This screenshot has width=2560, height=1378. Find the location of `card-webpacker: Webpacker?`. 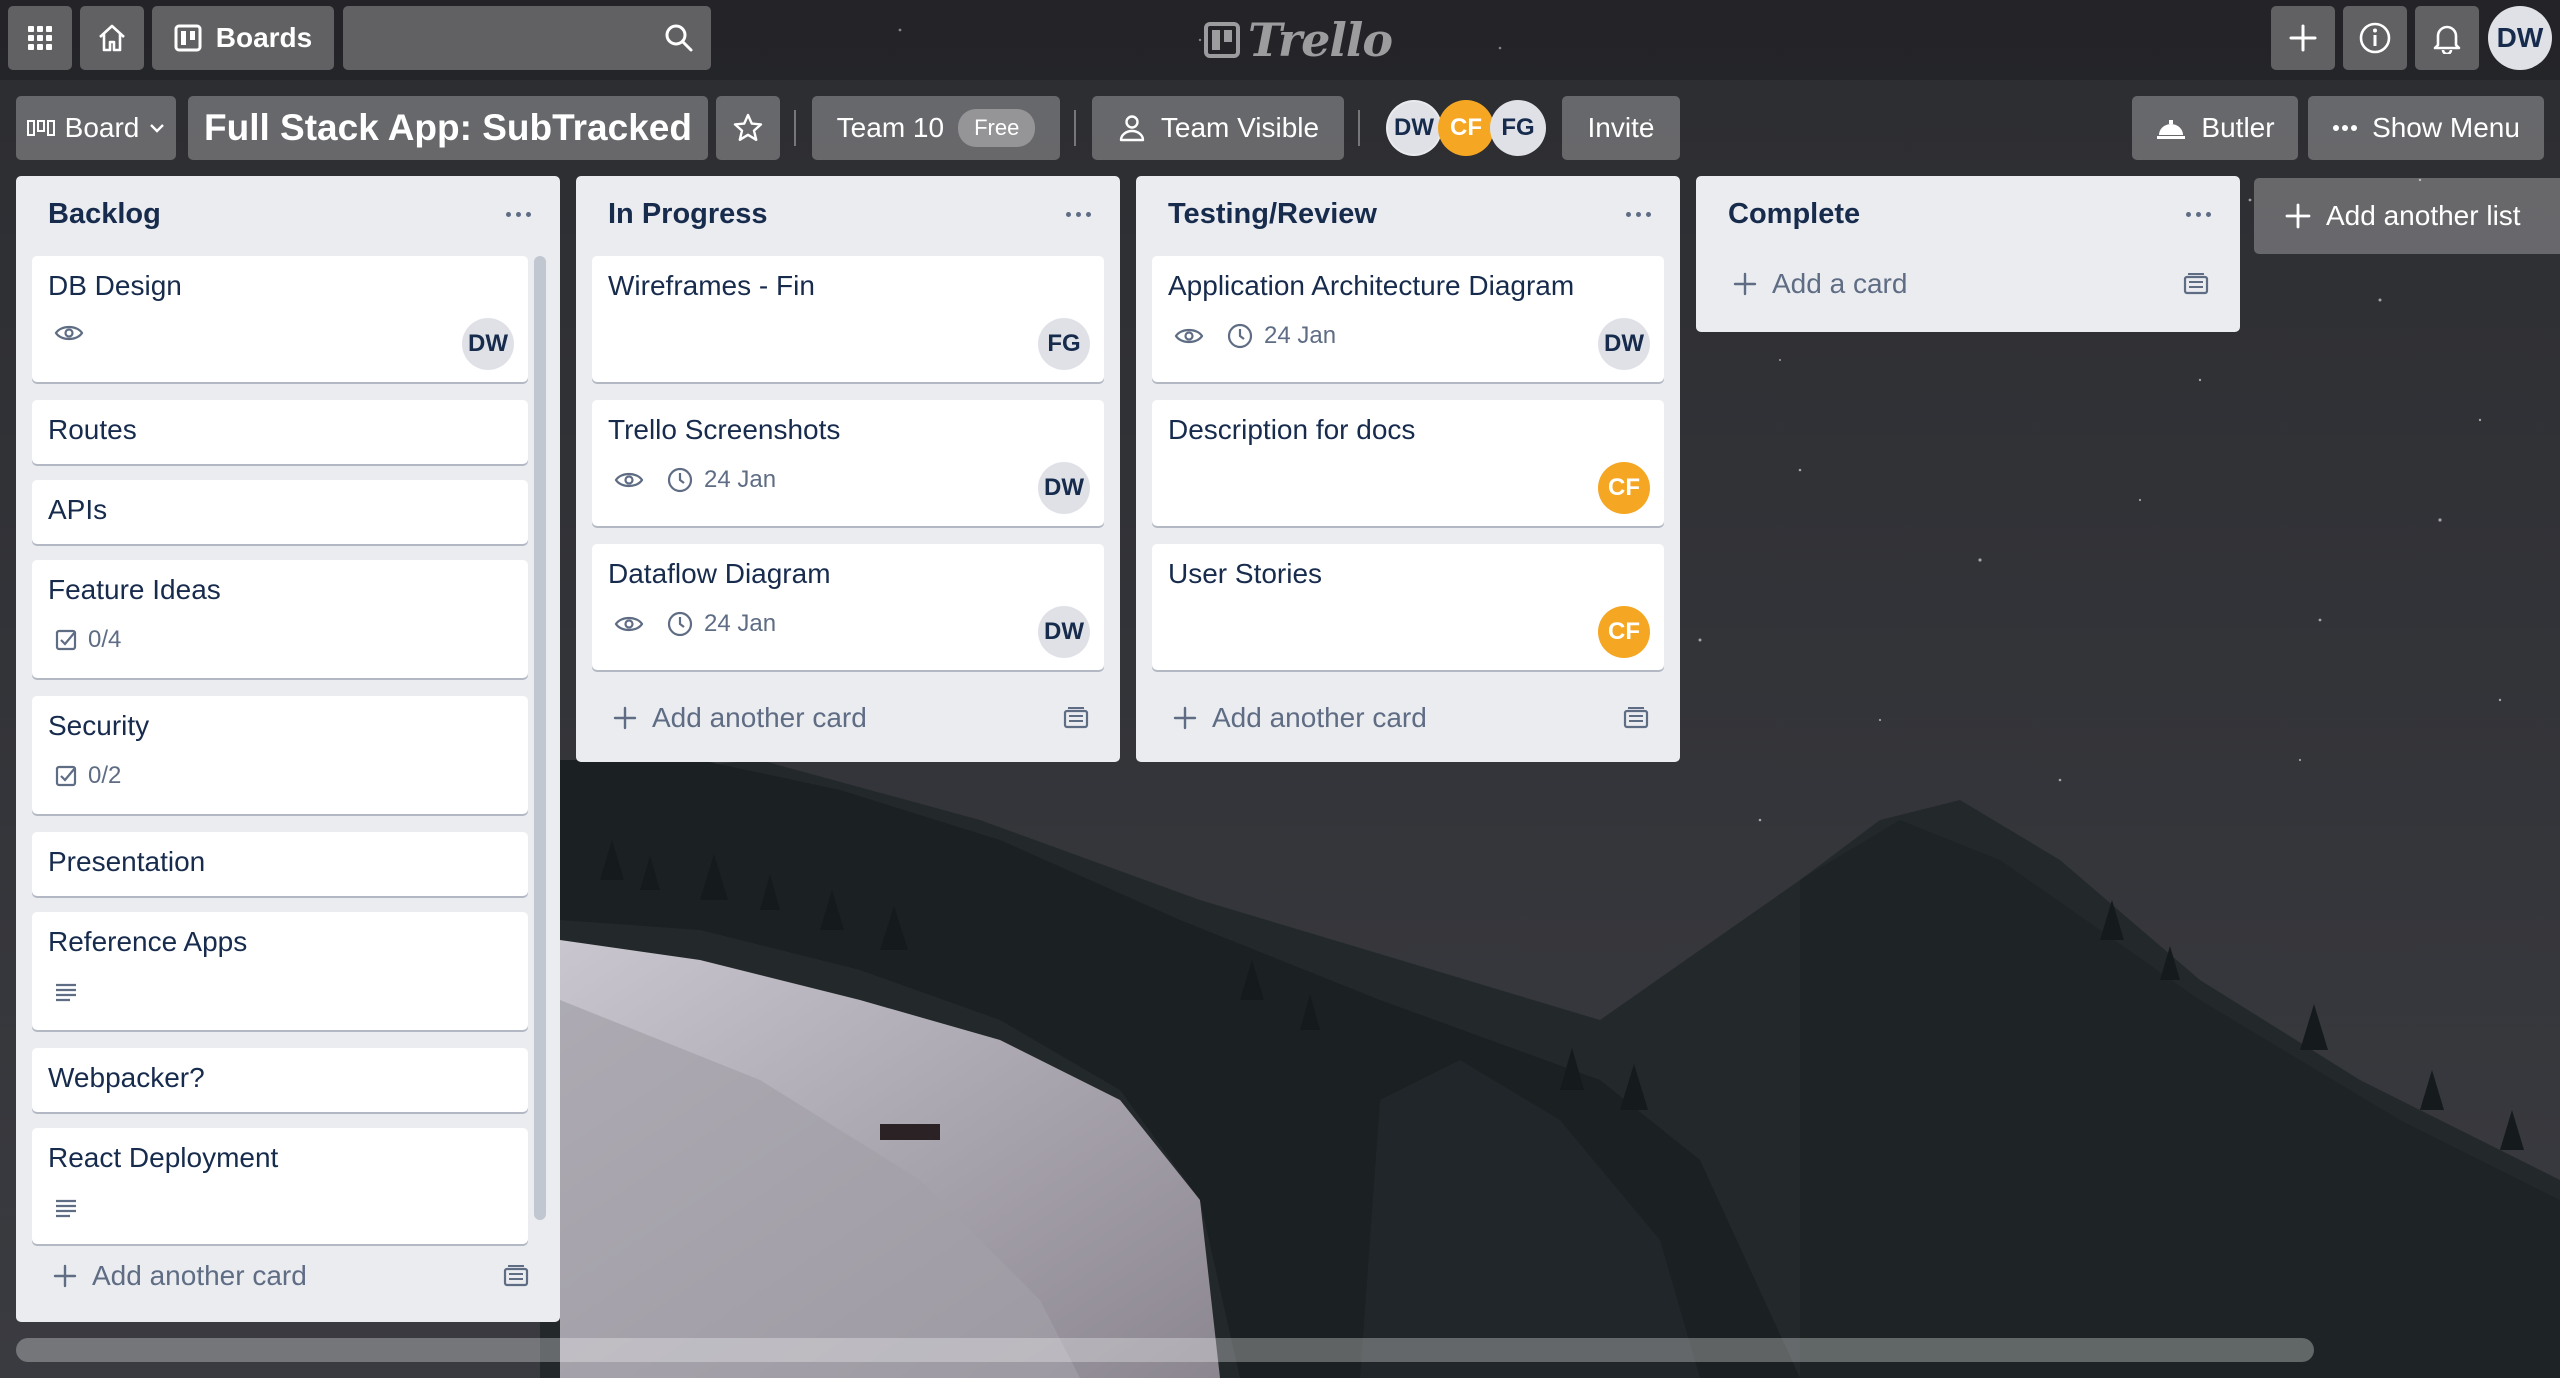

card-webpacker: Webpacker? is located at coordinates (280, 1080).